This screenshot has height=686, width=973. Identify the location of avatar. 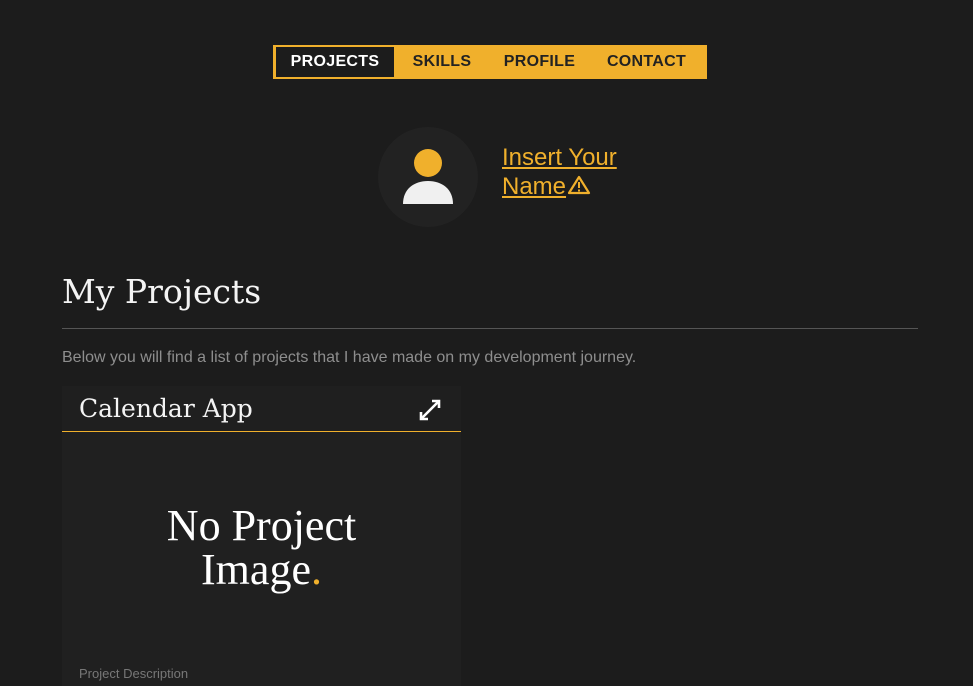
(428, 177).